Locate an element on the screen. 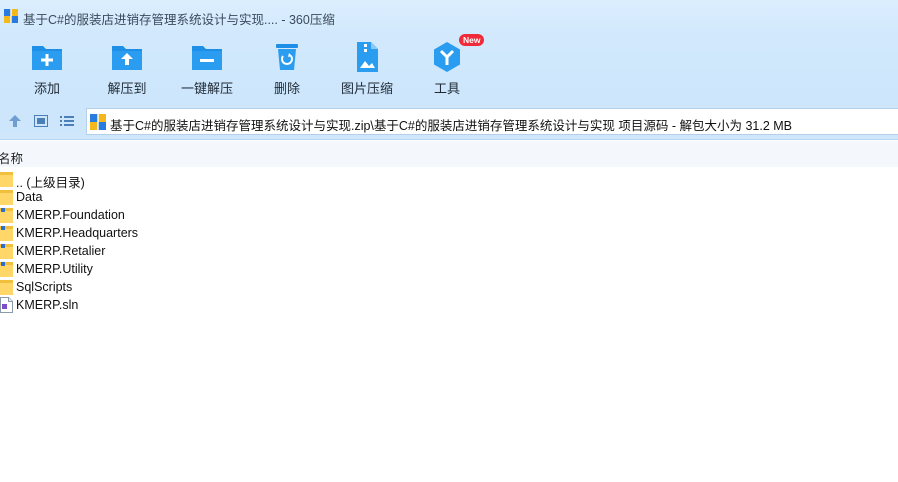 The image size is (898, 482). extract-to-button: 解压到 is located at coordinates (127, 69).